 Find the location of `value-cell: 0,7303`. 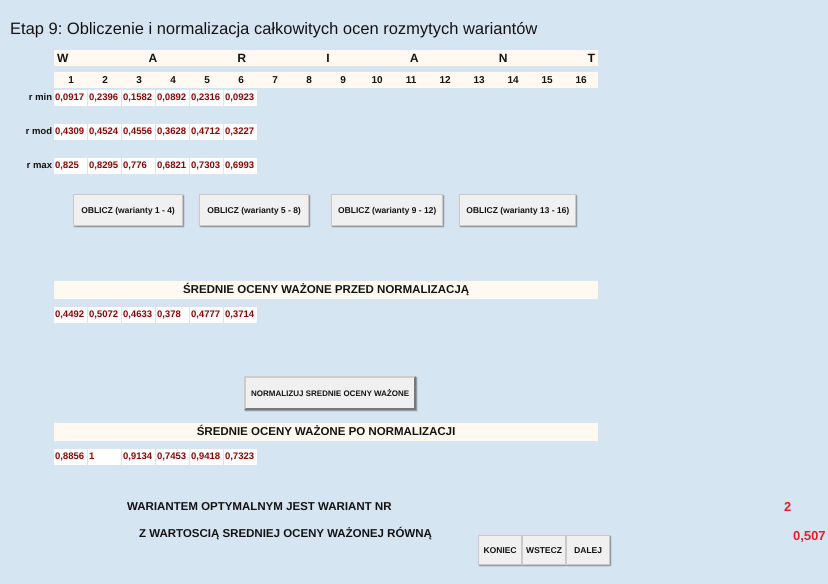

value-cell: 0,7303 is located at coordinates (206, 166).